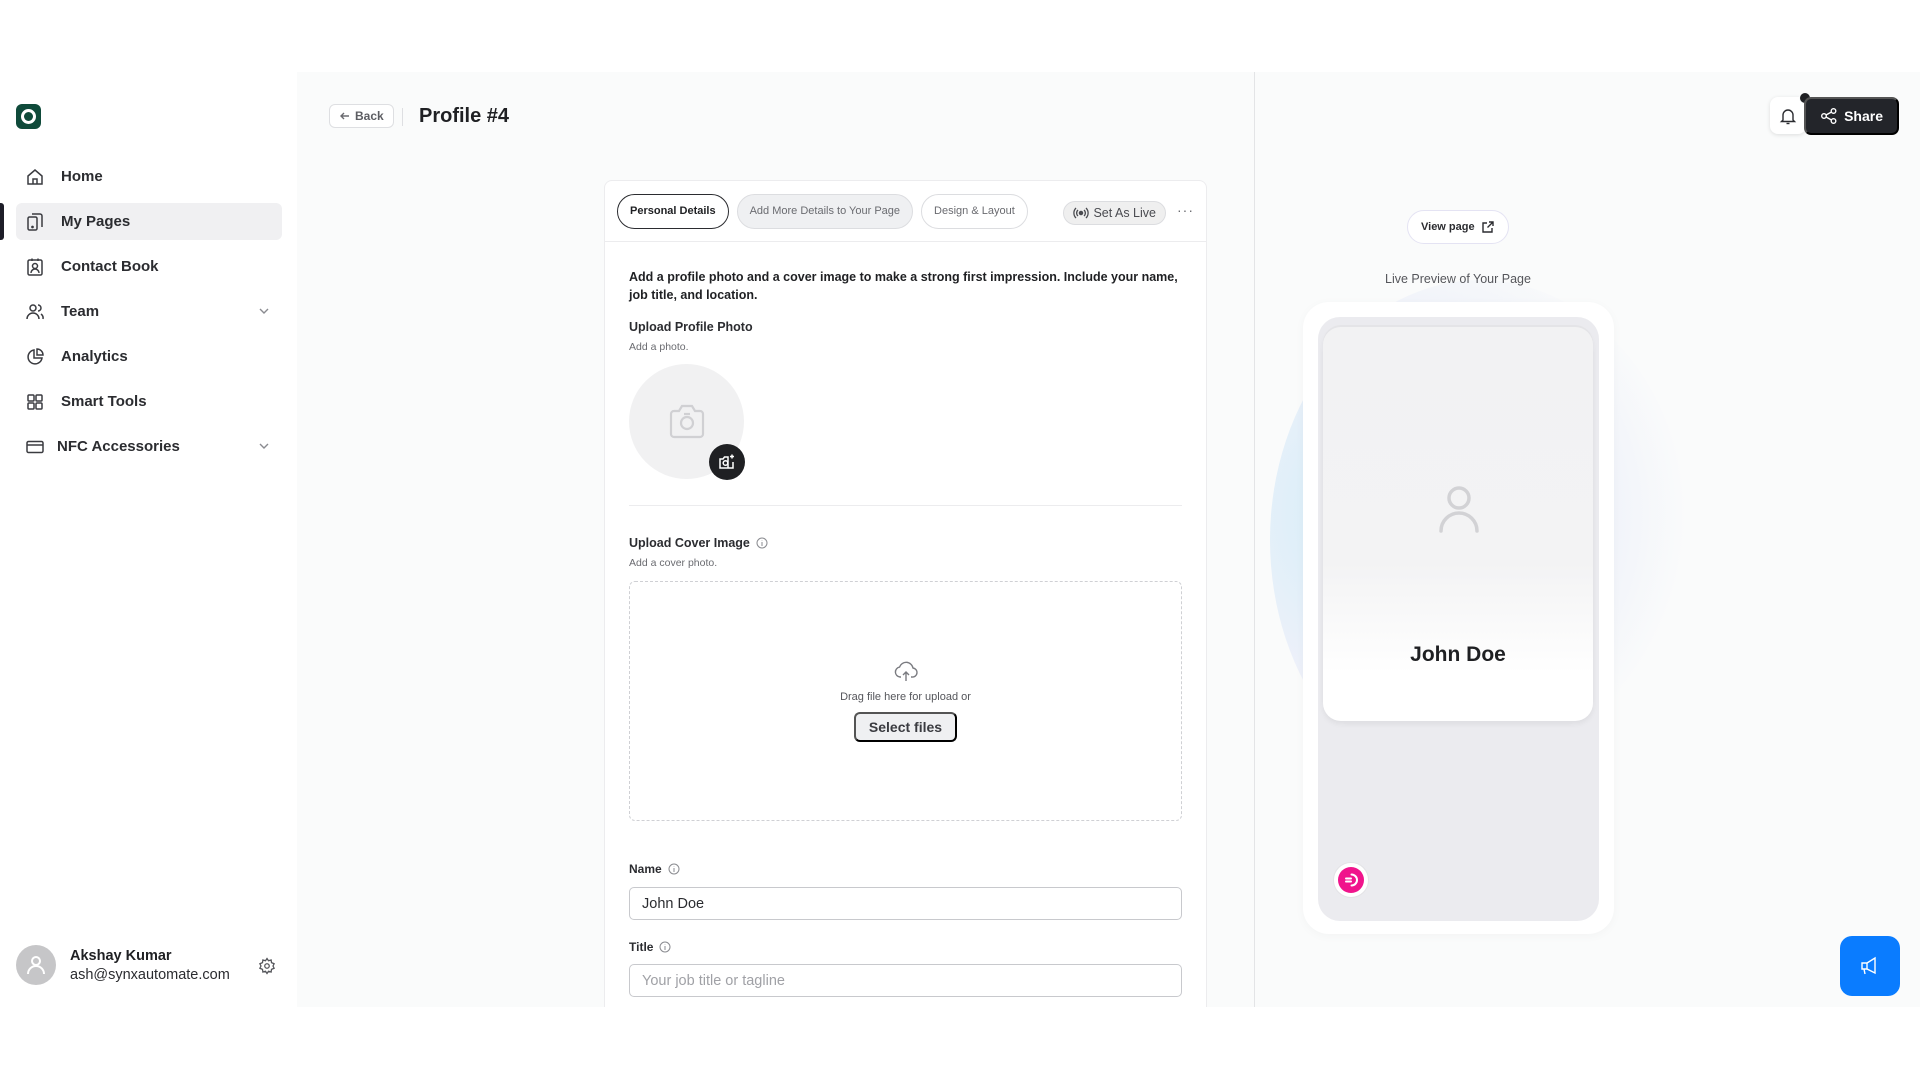  Describe the element at coordinates (110, 266) in the screenshot. I see `sidebar-item-label: Contact Book` at that location.